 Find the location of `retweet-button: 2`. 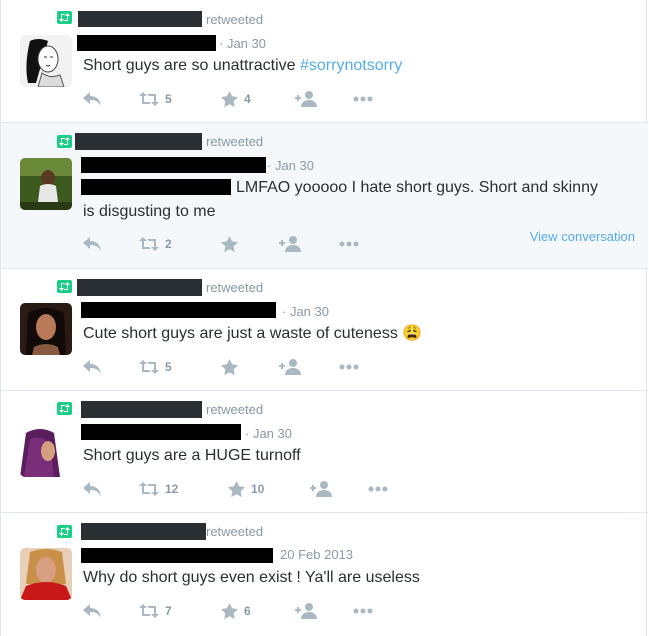

retweet-button: 2 is located at coordinates (155, 244).